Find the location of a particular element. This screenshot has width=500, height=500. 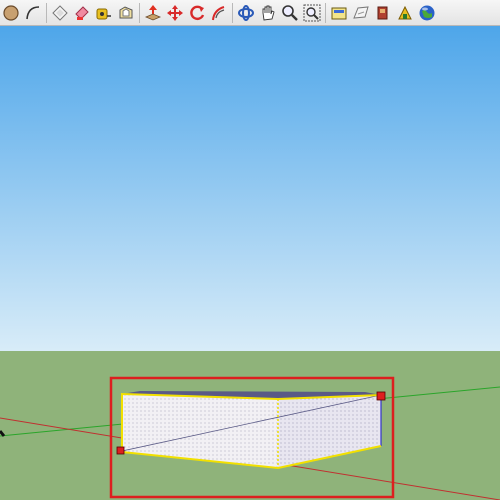

offset-tool-button is located at coordinates (126, 13).